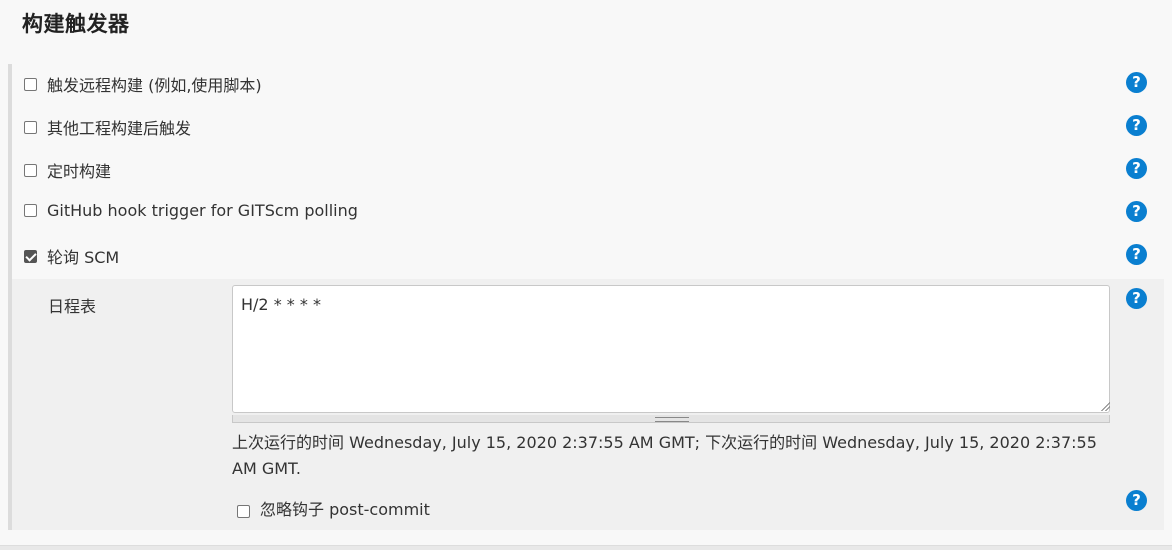  I want to click on option-label: 定时构建, so click(79, 171).